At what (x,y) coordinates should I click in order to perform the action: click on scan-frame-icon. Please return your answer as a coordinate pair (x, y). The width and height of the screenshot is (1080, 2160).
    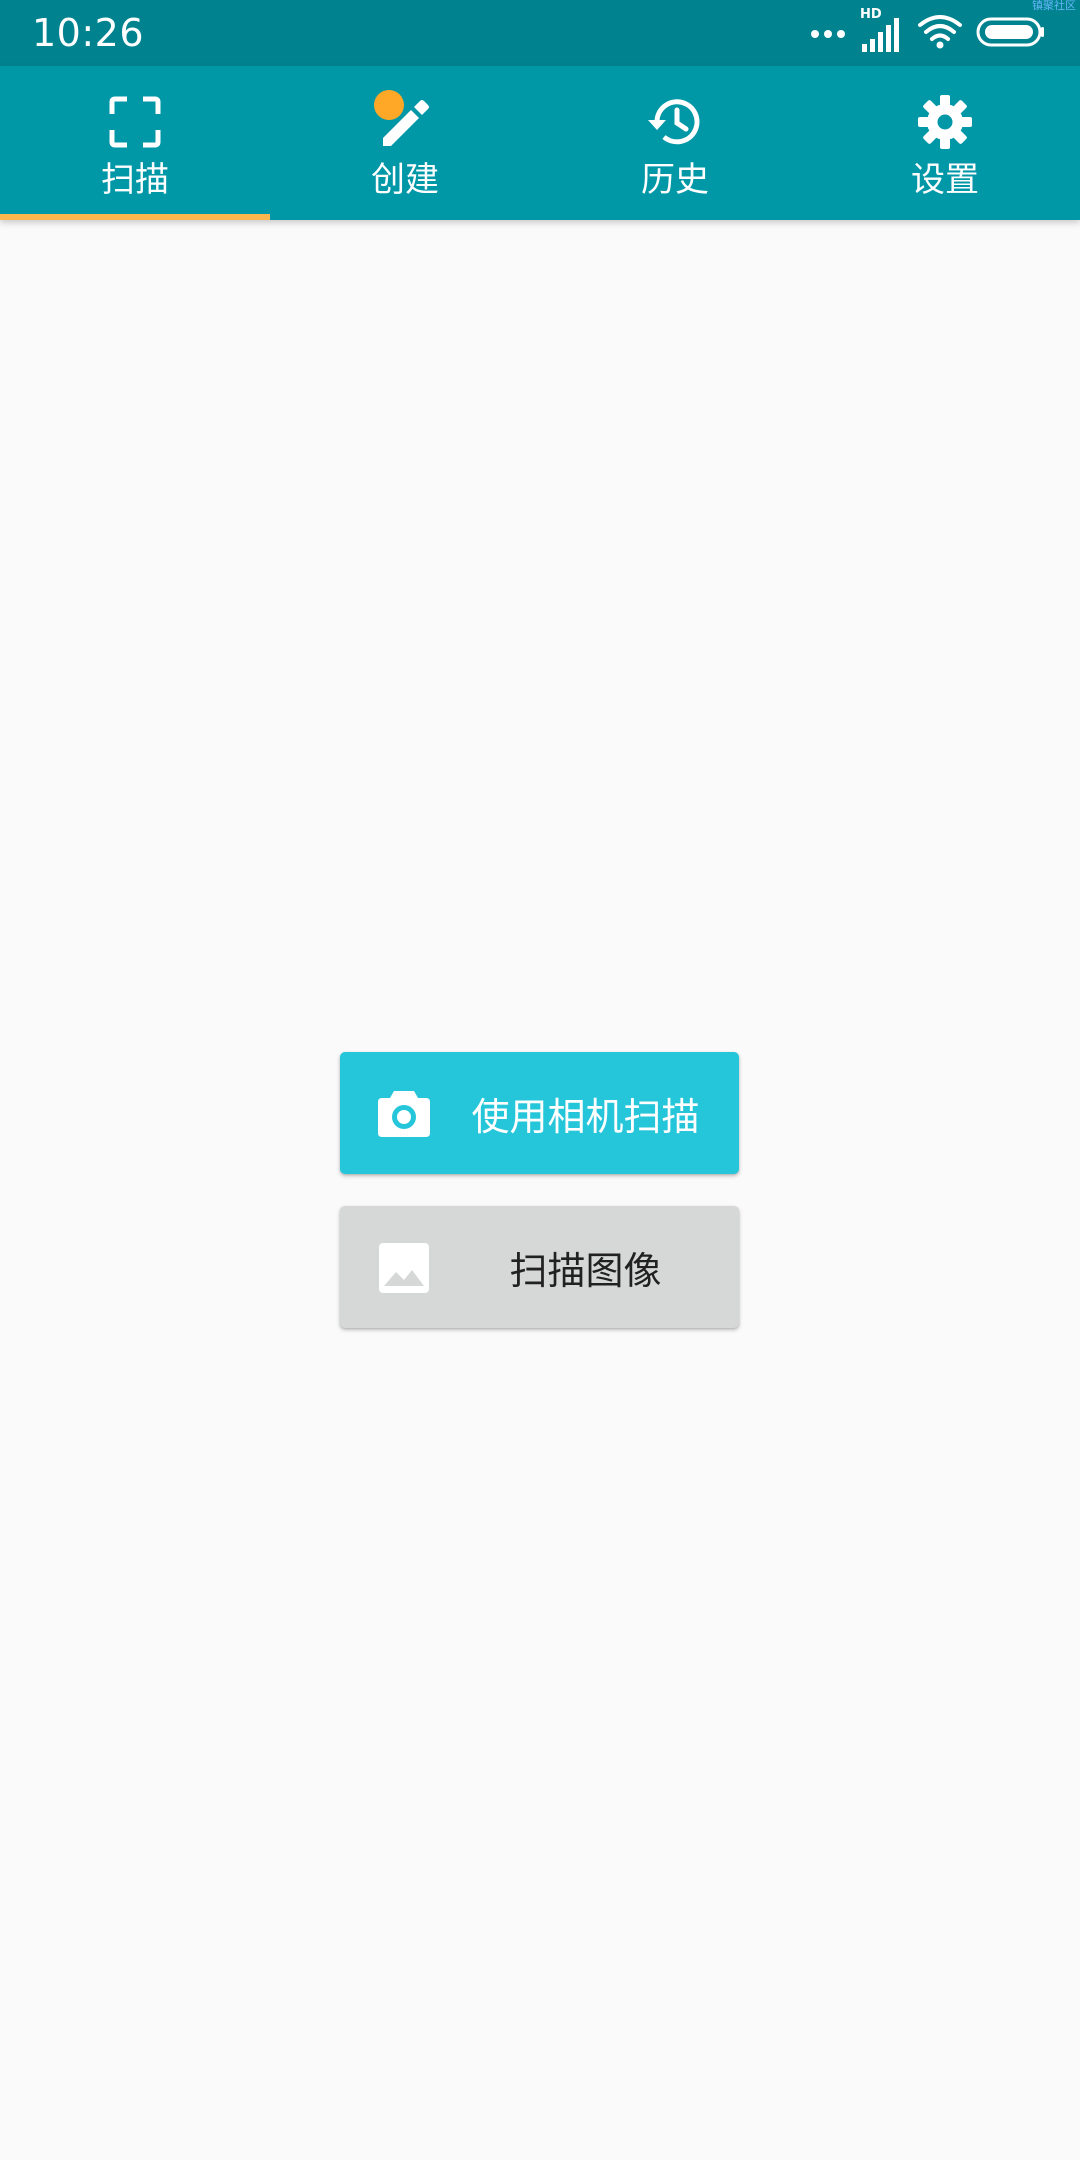
    Looking at the image, I should click on (135, 122).